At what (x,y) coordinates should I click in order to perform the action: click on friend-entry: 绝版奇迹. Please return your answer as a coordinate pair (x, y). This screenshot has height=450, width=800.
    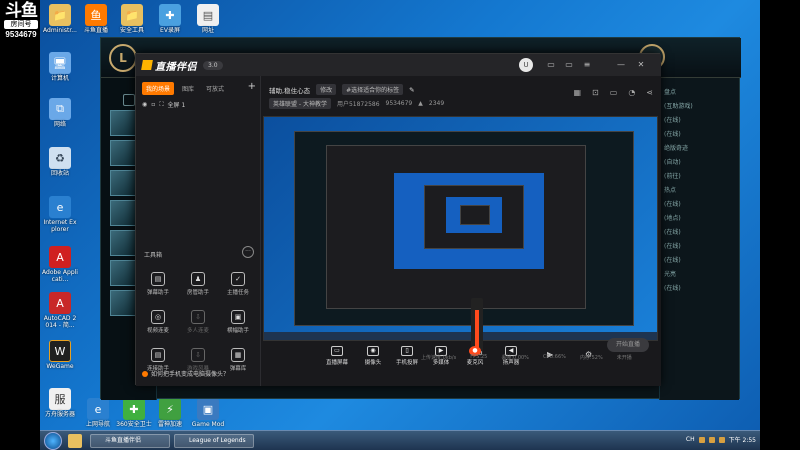
    Looking at the image, I should click on (699, 147).